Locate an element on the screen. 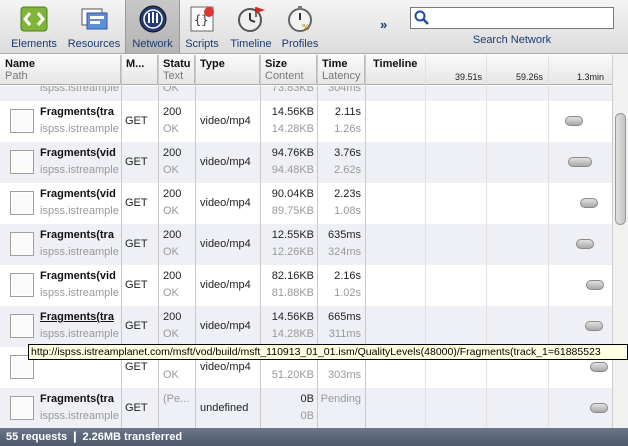 The width and height of the screenshot is (628, 446). transfer-size: 94.76KB is located at coordinates (292, 153).